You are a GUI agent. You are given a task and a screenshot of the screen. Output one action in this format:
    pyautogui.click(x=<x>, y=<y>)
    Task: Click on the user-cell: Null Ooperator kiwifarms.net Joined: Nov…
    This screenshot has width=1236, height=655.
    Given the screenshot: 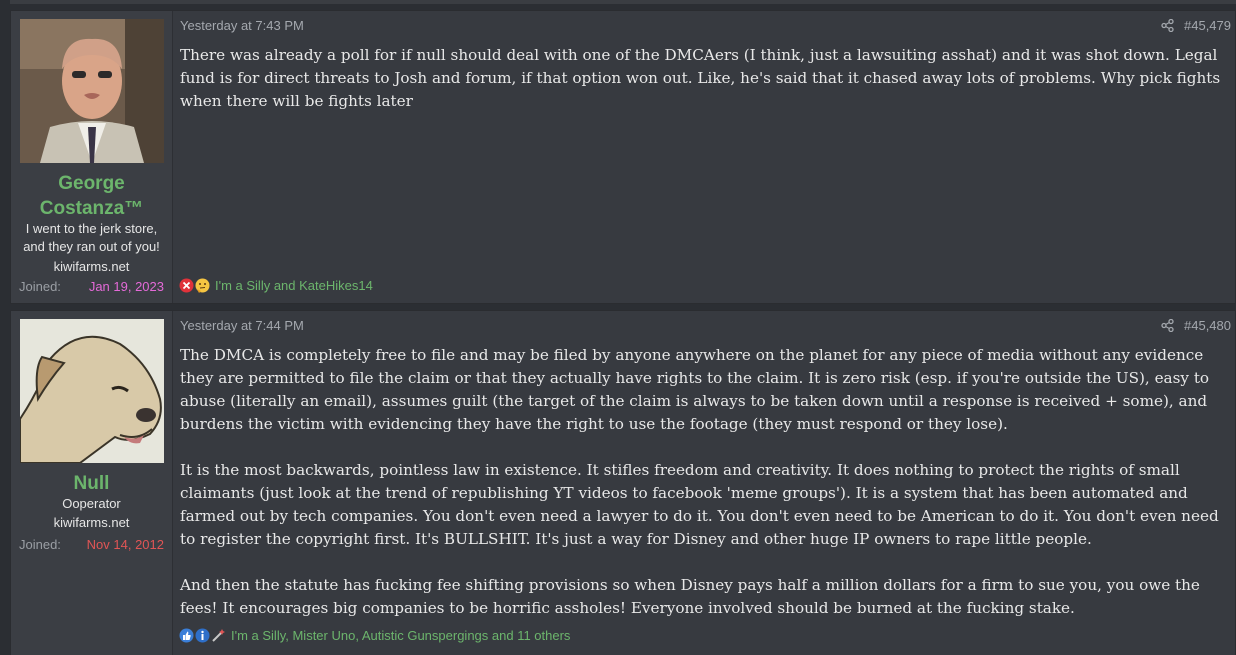 What is the action you would take?
    pyautogui.click(x=92, y=483)
    